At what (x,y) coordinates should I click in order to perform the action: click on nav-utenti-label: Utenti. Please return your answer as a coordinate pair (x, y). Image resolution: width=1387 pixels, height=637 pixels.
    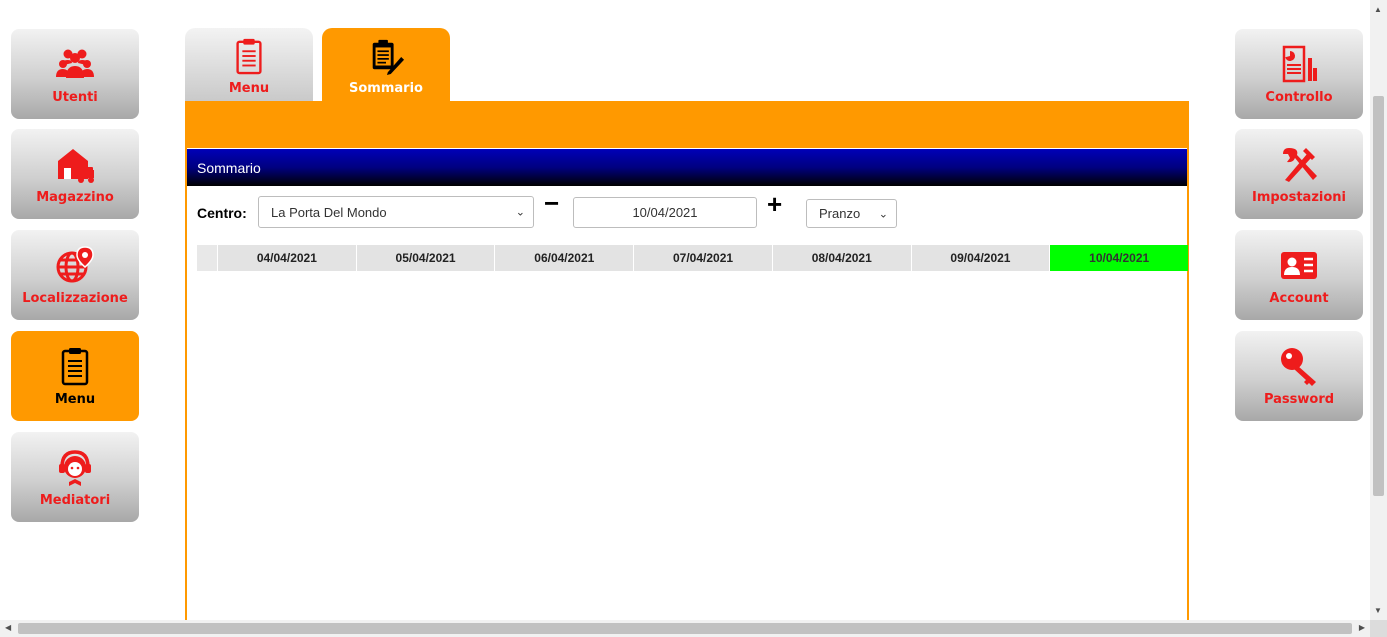
    Looking at the image, I should click on (75, 97).